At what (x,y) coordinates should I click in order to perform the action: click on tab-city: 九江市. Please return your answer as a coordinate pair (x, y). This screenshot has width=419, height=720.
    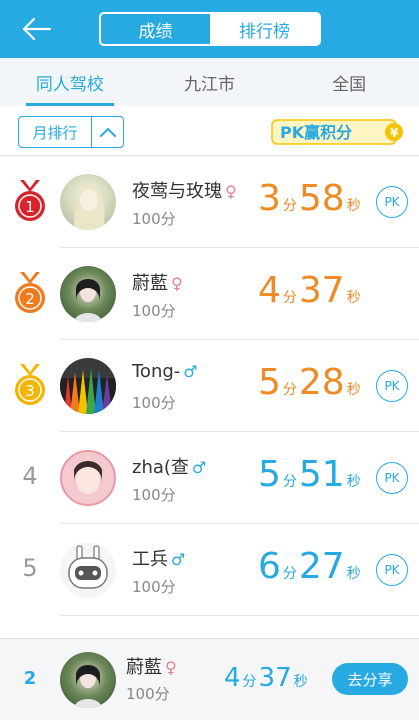
    Looking at the image, I should click on (210, 82).